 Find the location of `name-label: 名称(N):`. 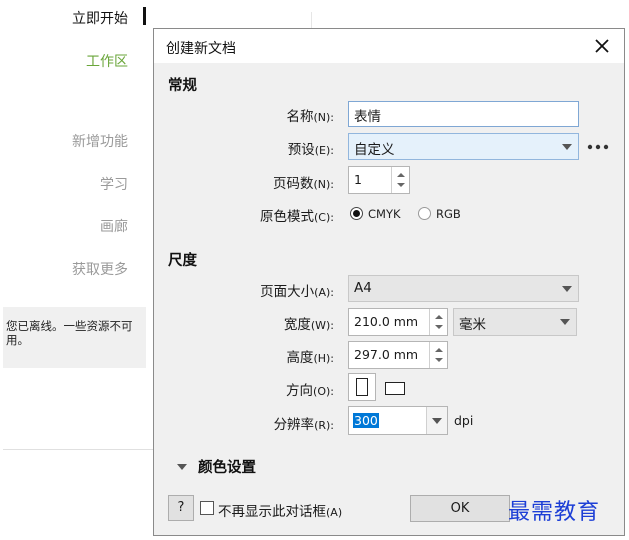

name-label: 名称(N): is located at coordinates (310, 117).